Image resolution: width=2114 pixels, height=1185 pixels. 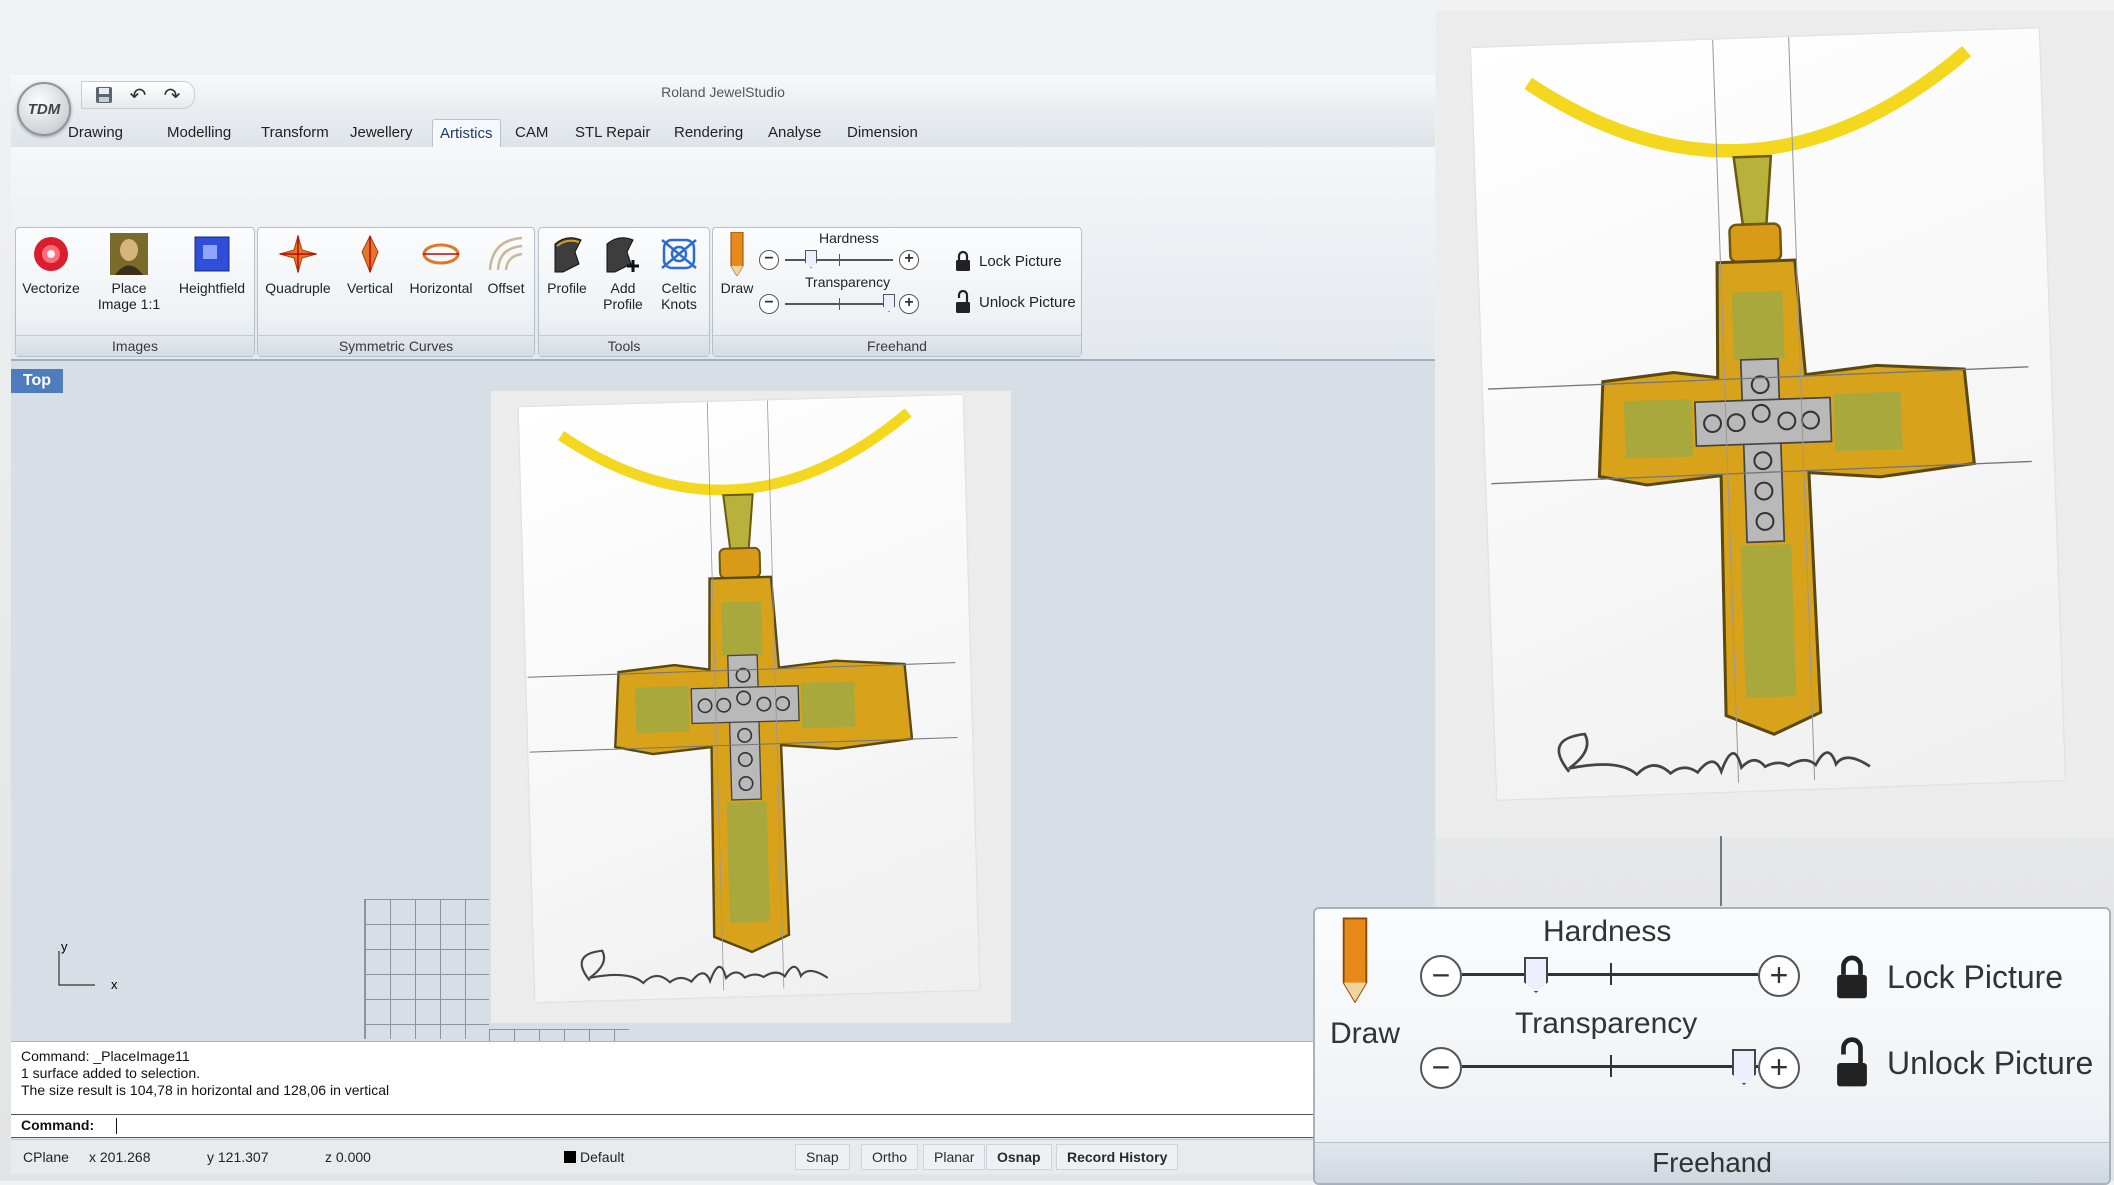 What do you see at coordinates (559, 1035) in the screenshot?
I see `construction-grid-bottom` at bounding box center [559, 1035].